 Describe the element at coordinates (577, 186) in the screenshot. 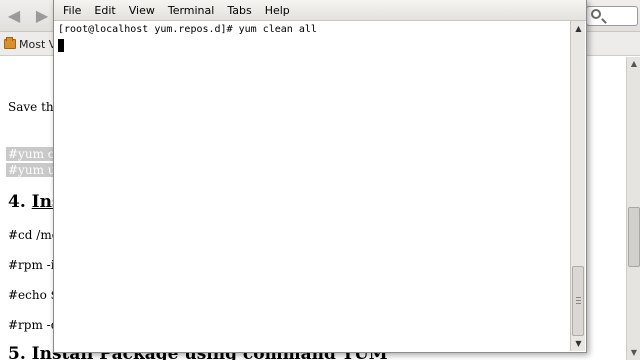

I see `terminal-vertical-scrollbar: ▲ ▼` at that location.